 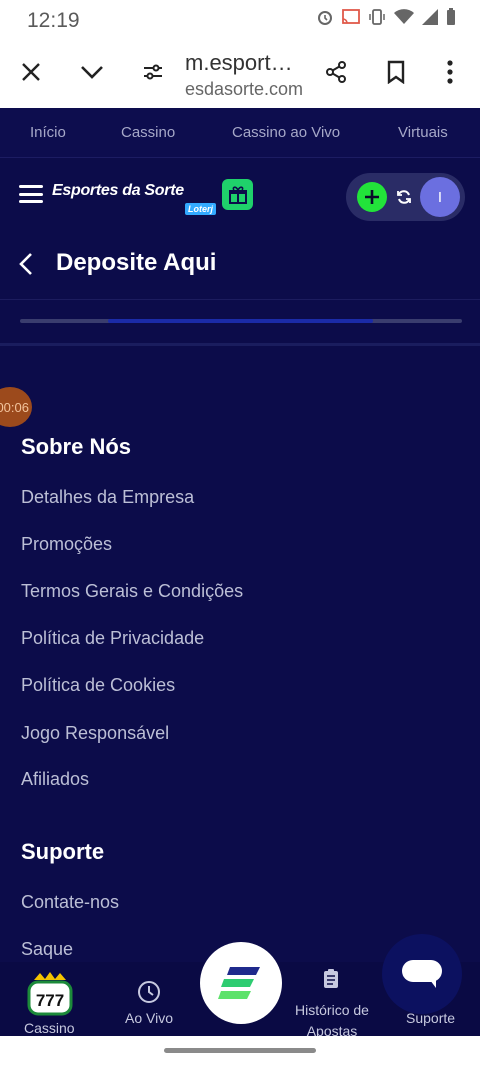 What do you see at coordinates (440, 197) in the screenshot?
I see `avatar: I` at bounding box center [440, 197].